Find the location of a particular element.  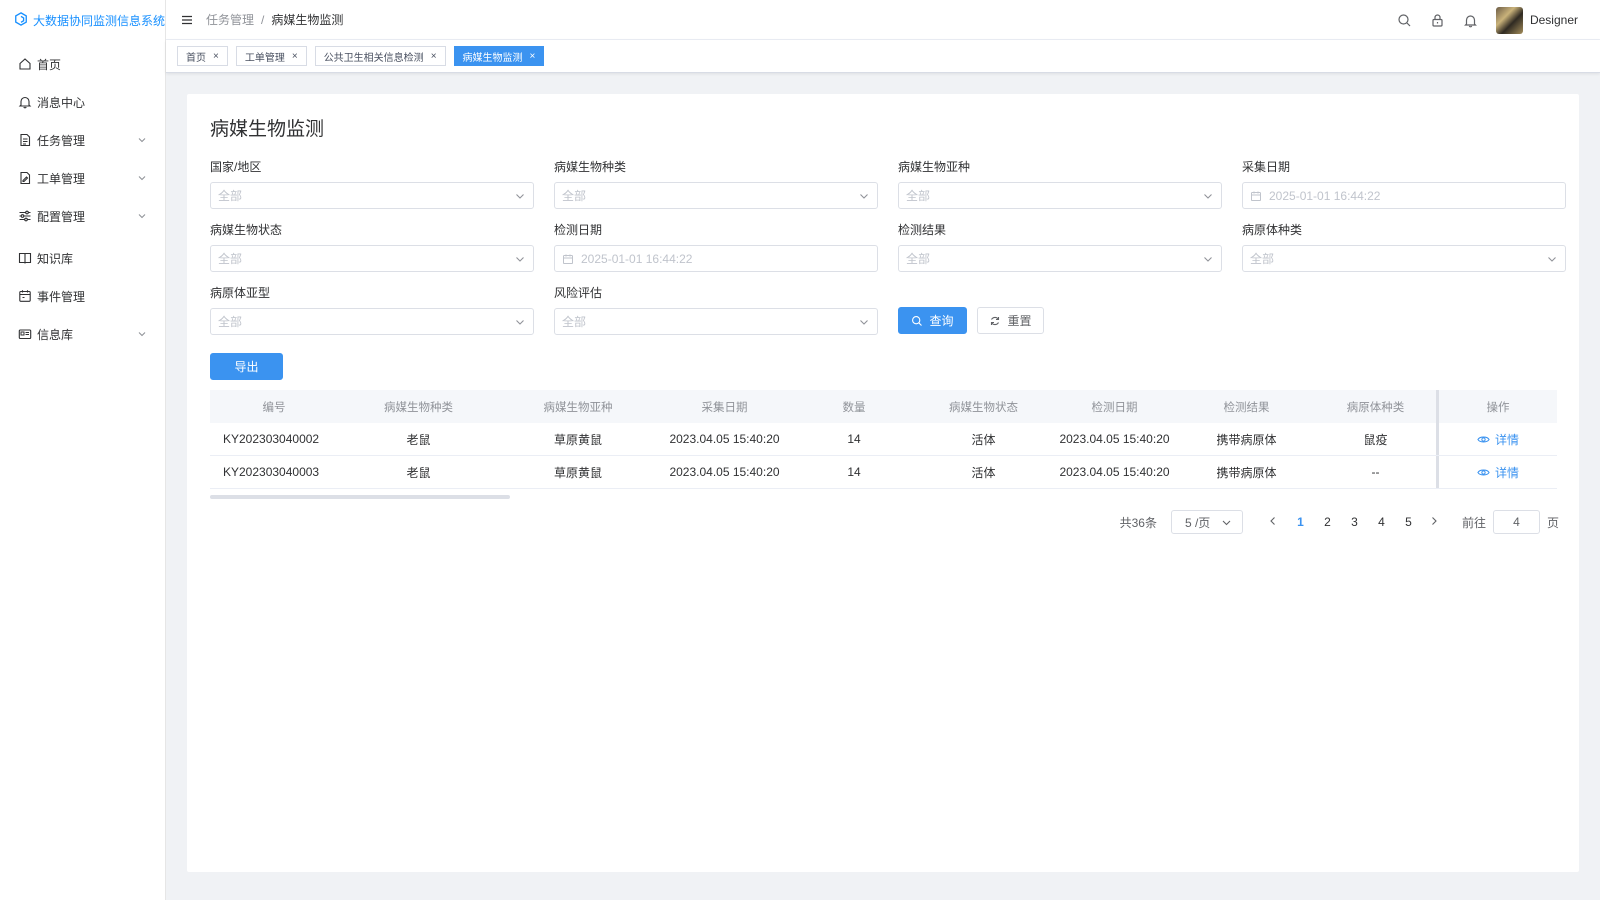

tag-label: 公共卫生相关信息检测 is located at coordinates (373, 58).